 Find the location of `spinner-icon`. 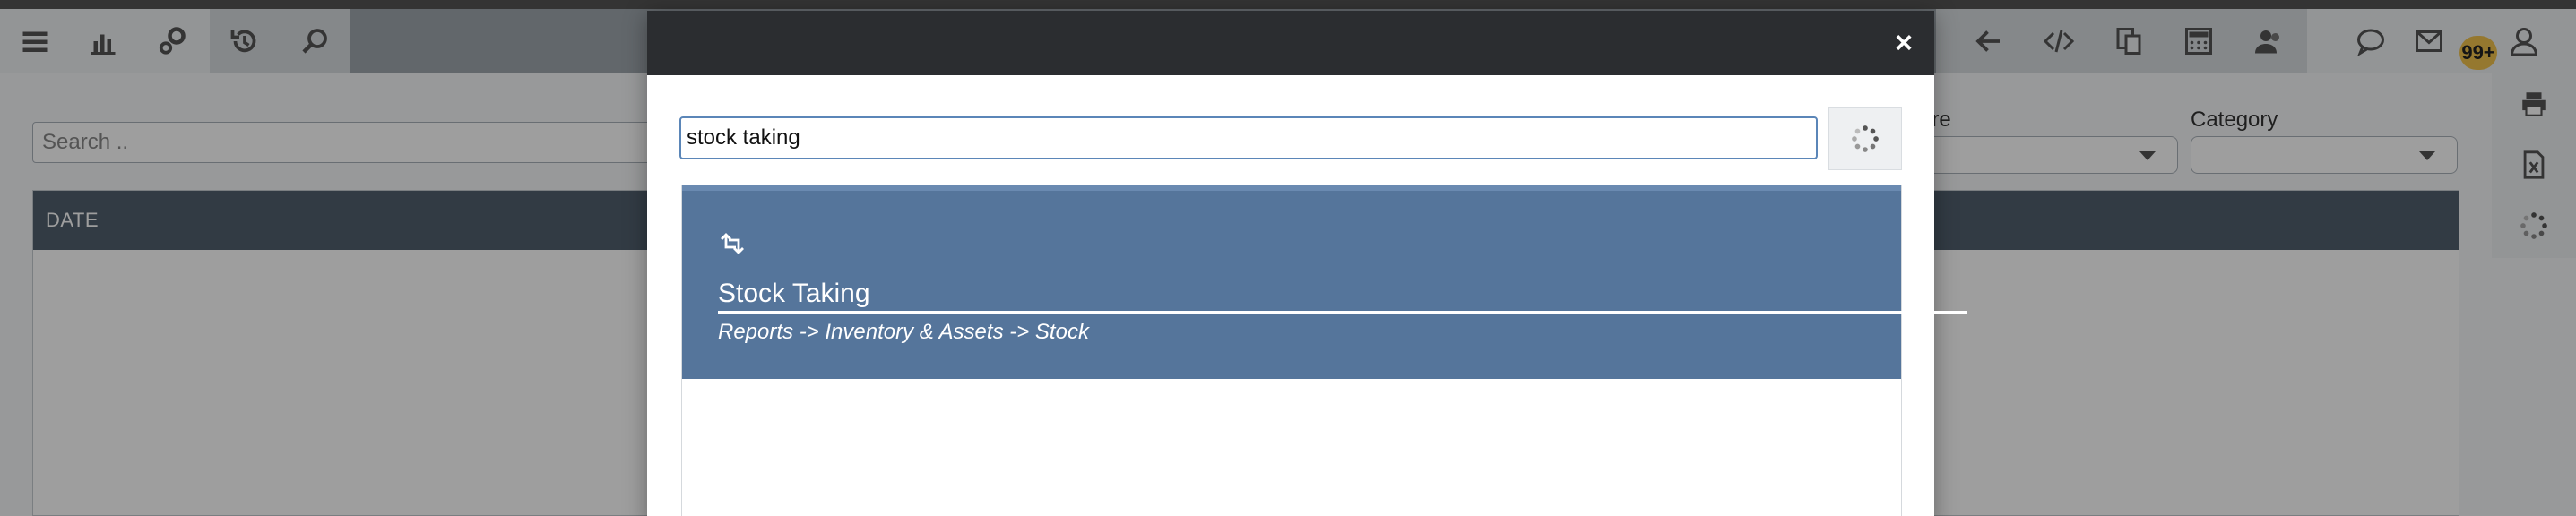

spinner-icon is located at coordinates (1865, 138).